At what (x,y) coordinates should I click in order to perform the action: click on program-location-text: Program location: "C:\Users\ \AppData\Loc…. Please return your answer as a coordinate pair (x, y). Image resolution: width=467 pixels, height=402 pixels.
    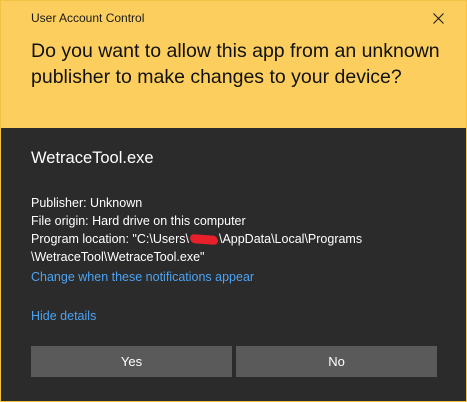
    Looking at the image, I should click on (243, 239).